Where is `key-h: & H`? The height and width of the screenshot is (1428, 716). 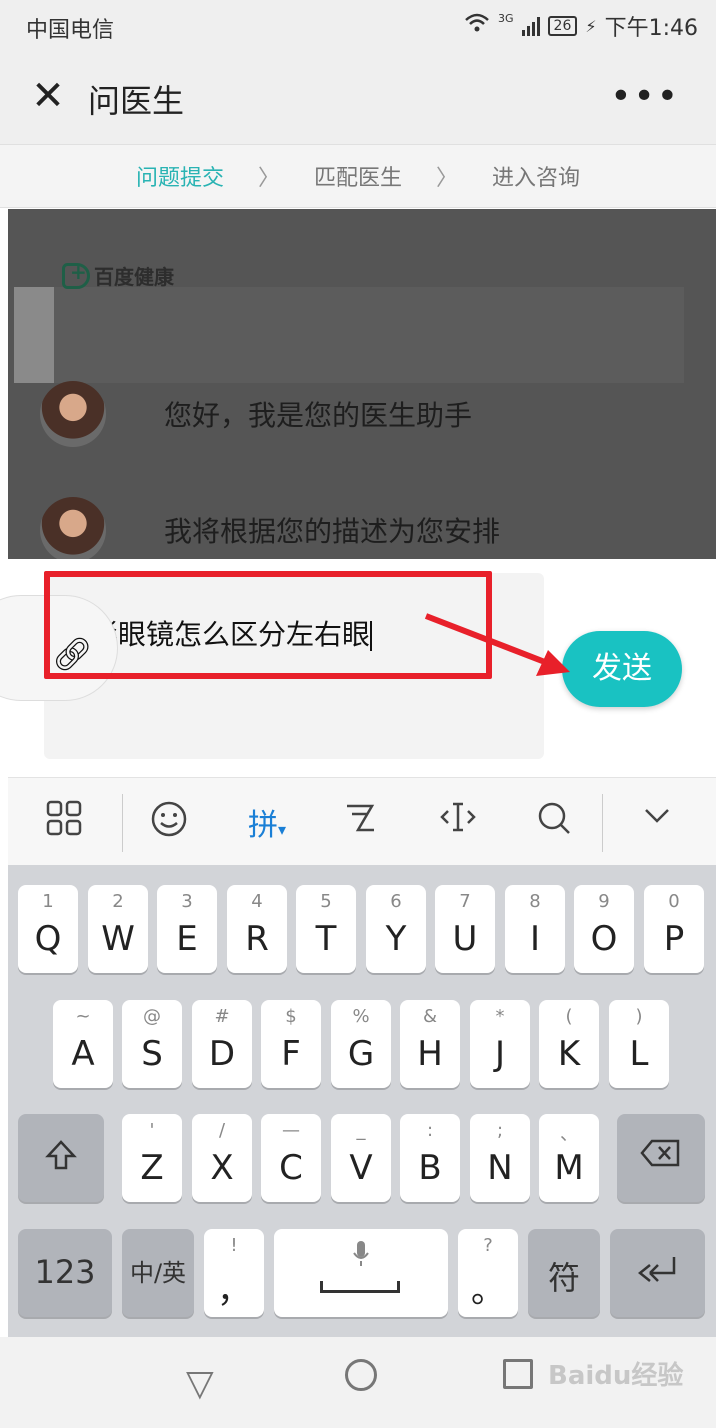
key-h: & H is located at coordinates (430, 1044).